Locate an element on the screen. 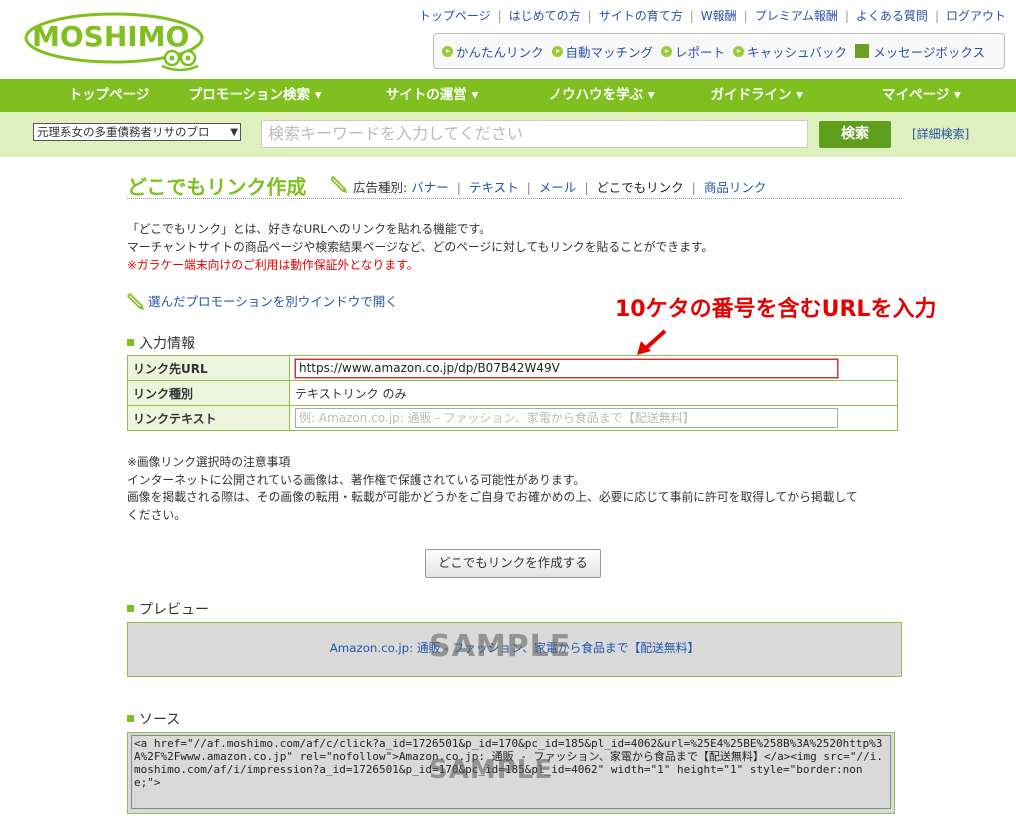 The width and height of the screenshot is (1016, 818). link-type-label: リンク種別 is located at coordinates (208, 393).